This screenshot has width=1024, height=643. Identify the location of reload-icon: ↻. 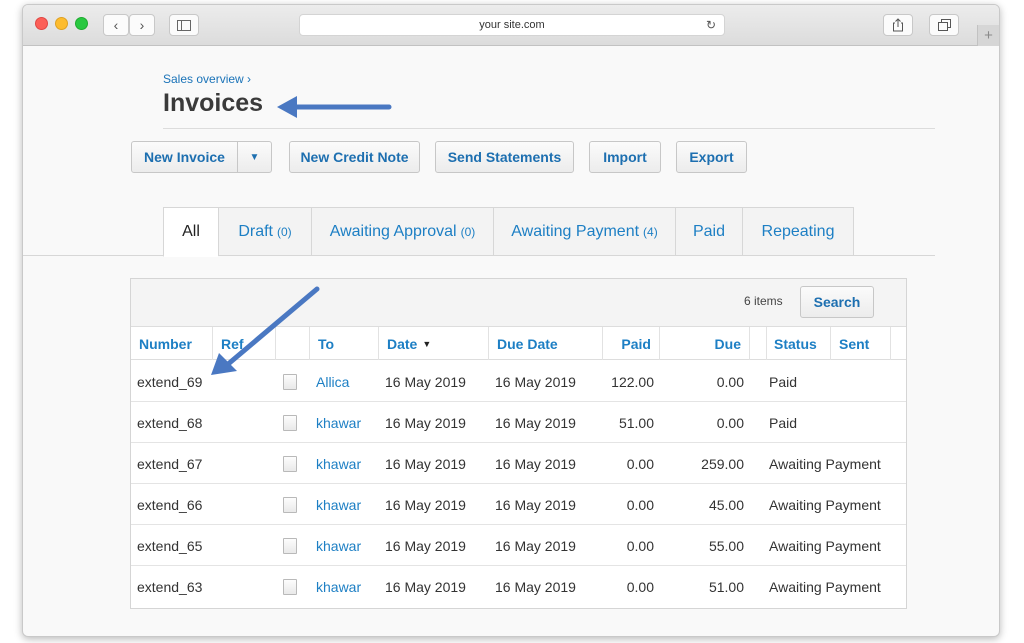
(711, 25).